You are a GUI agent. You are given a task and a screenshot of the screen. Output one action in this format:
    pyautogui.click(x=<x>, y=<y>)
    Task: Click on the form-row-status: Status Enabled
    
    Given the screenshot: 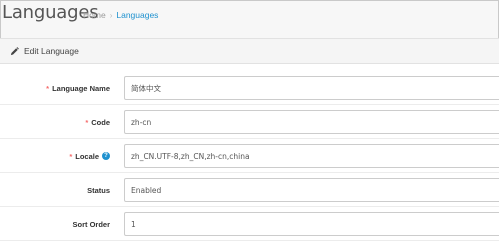 What is the action you would take?
    pyautogui.click(x=249, y=190)
    